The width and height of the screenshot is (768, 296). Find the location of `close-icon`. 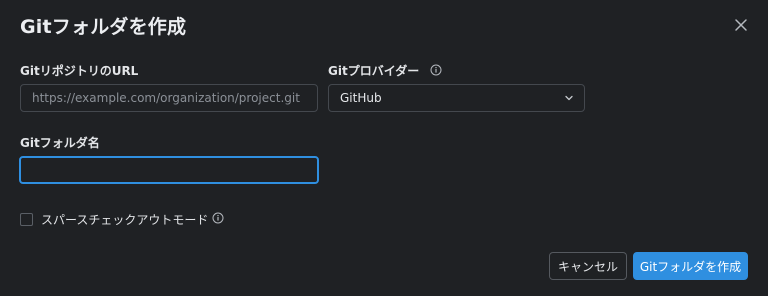

close-icon is located at coordinates (741, 25).